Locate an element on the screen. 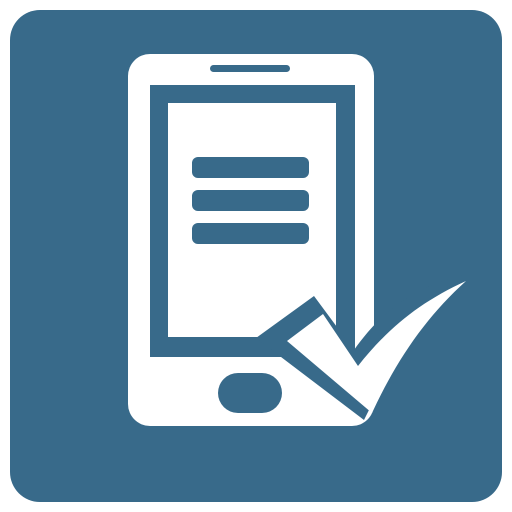  list-lines-icon is located at coordinates (250, 200).